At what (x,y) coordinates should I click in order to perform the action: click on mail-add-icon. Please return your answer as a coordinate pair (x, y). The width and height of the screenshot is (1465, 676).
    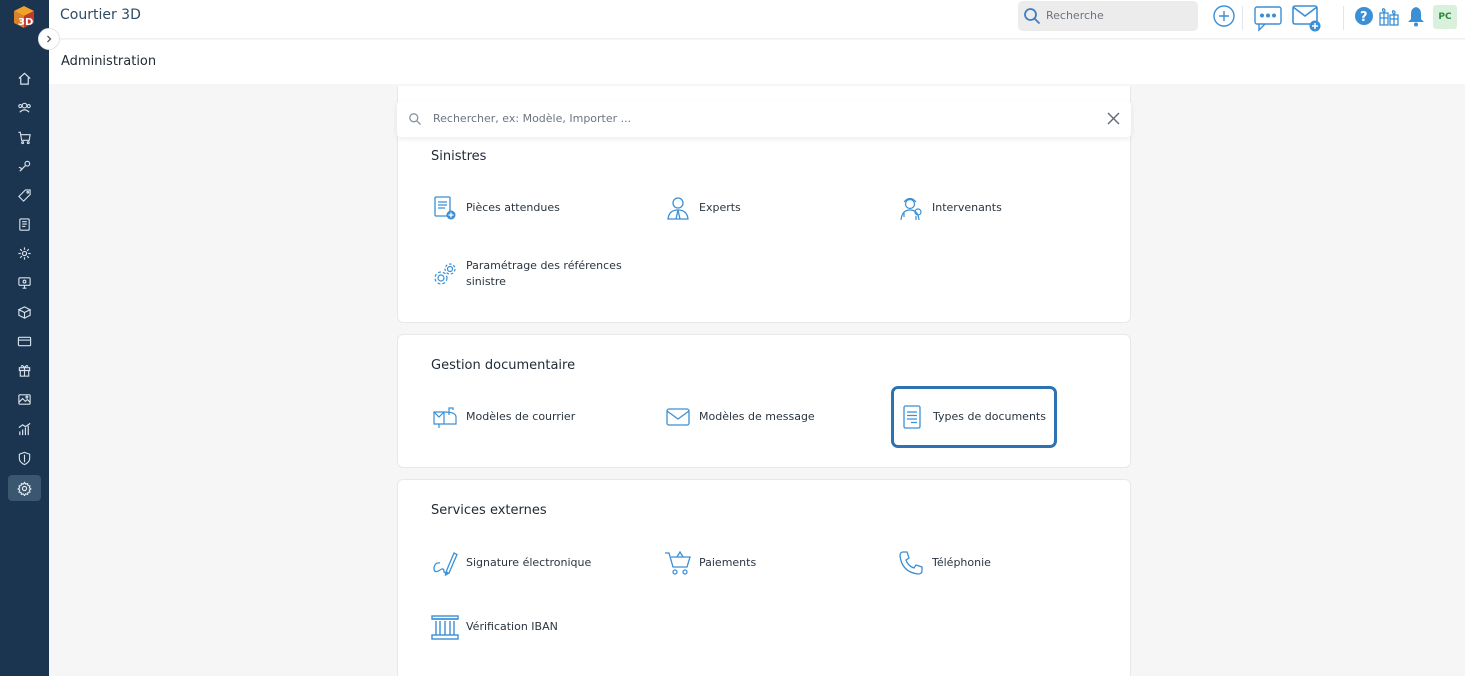
    Looking at the image, I should click on (1307, 18).